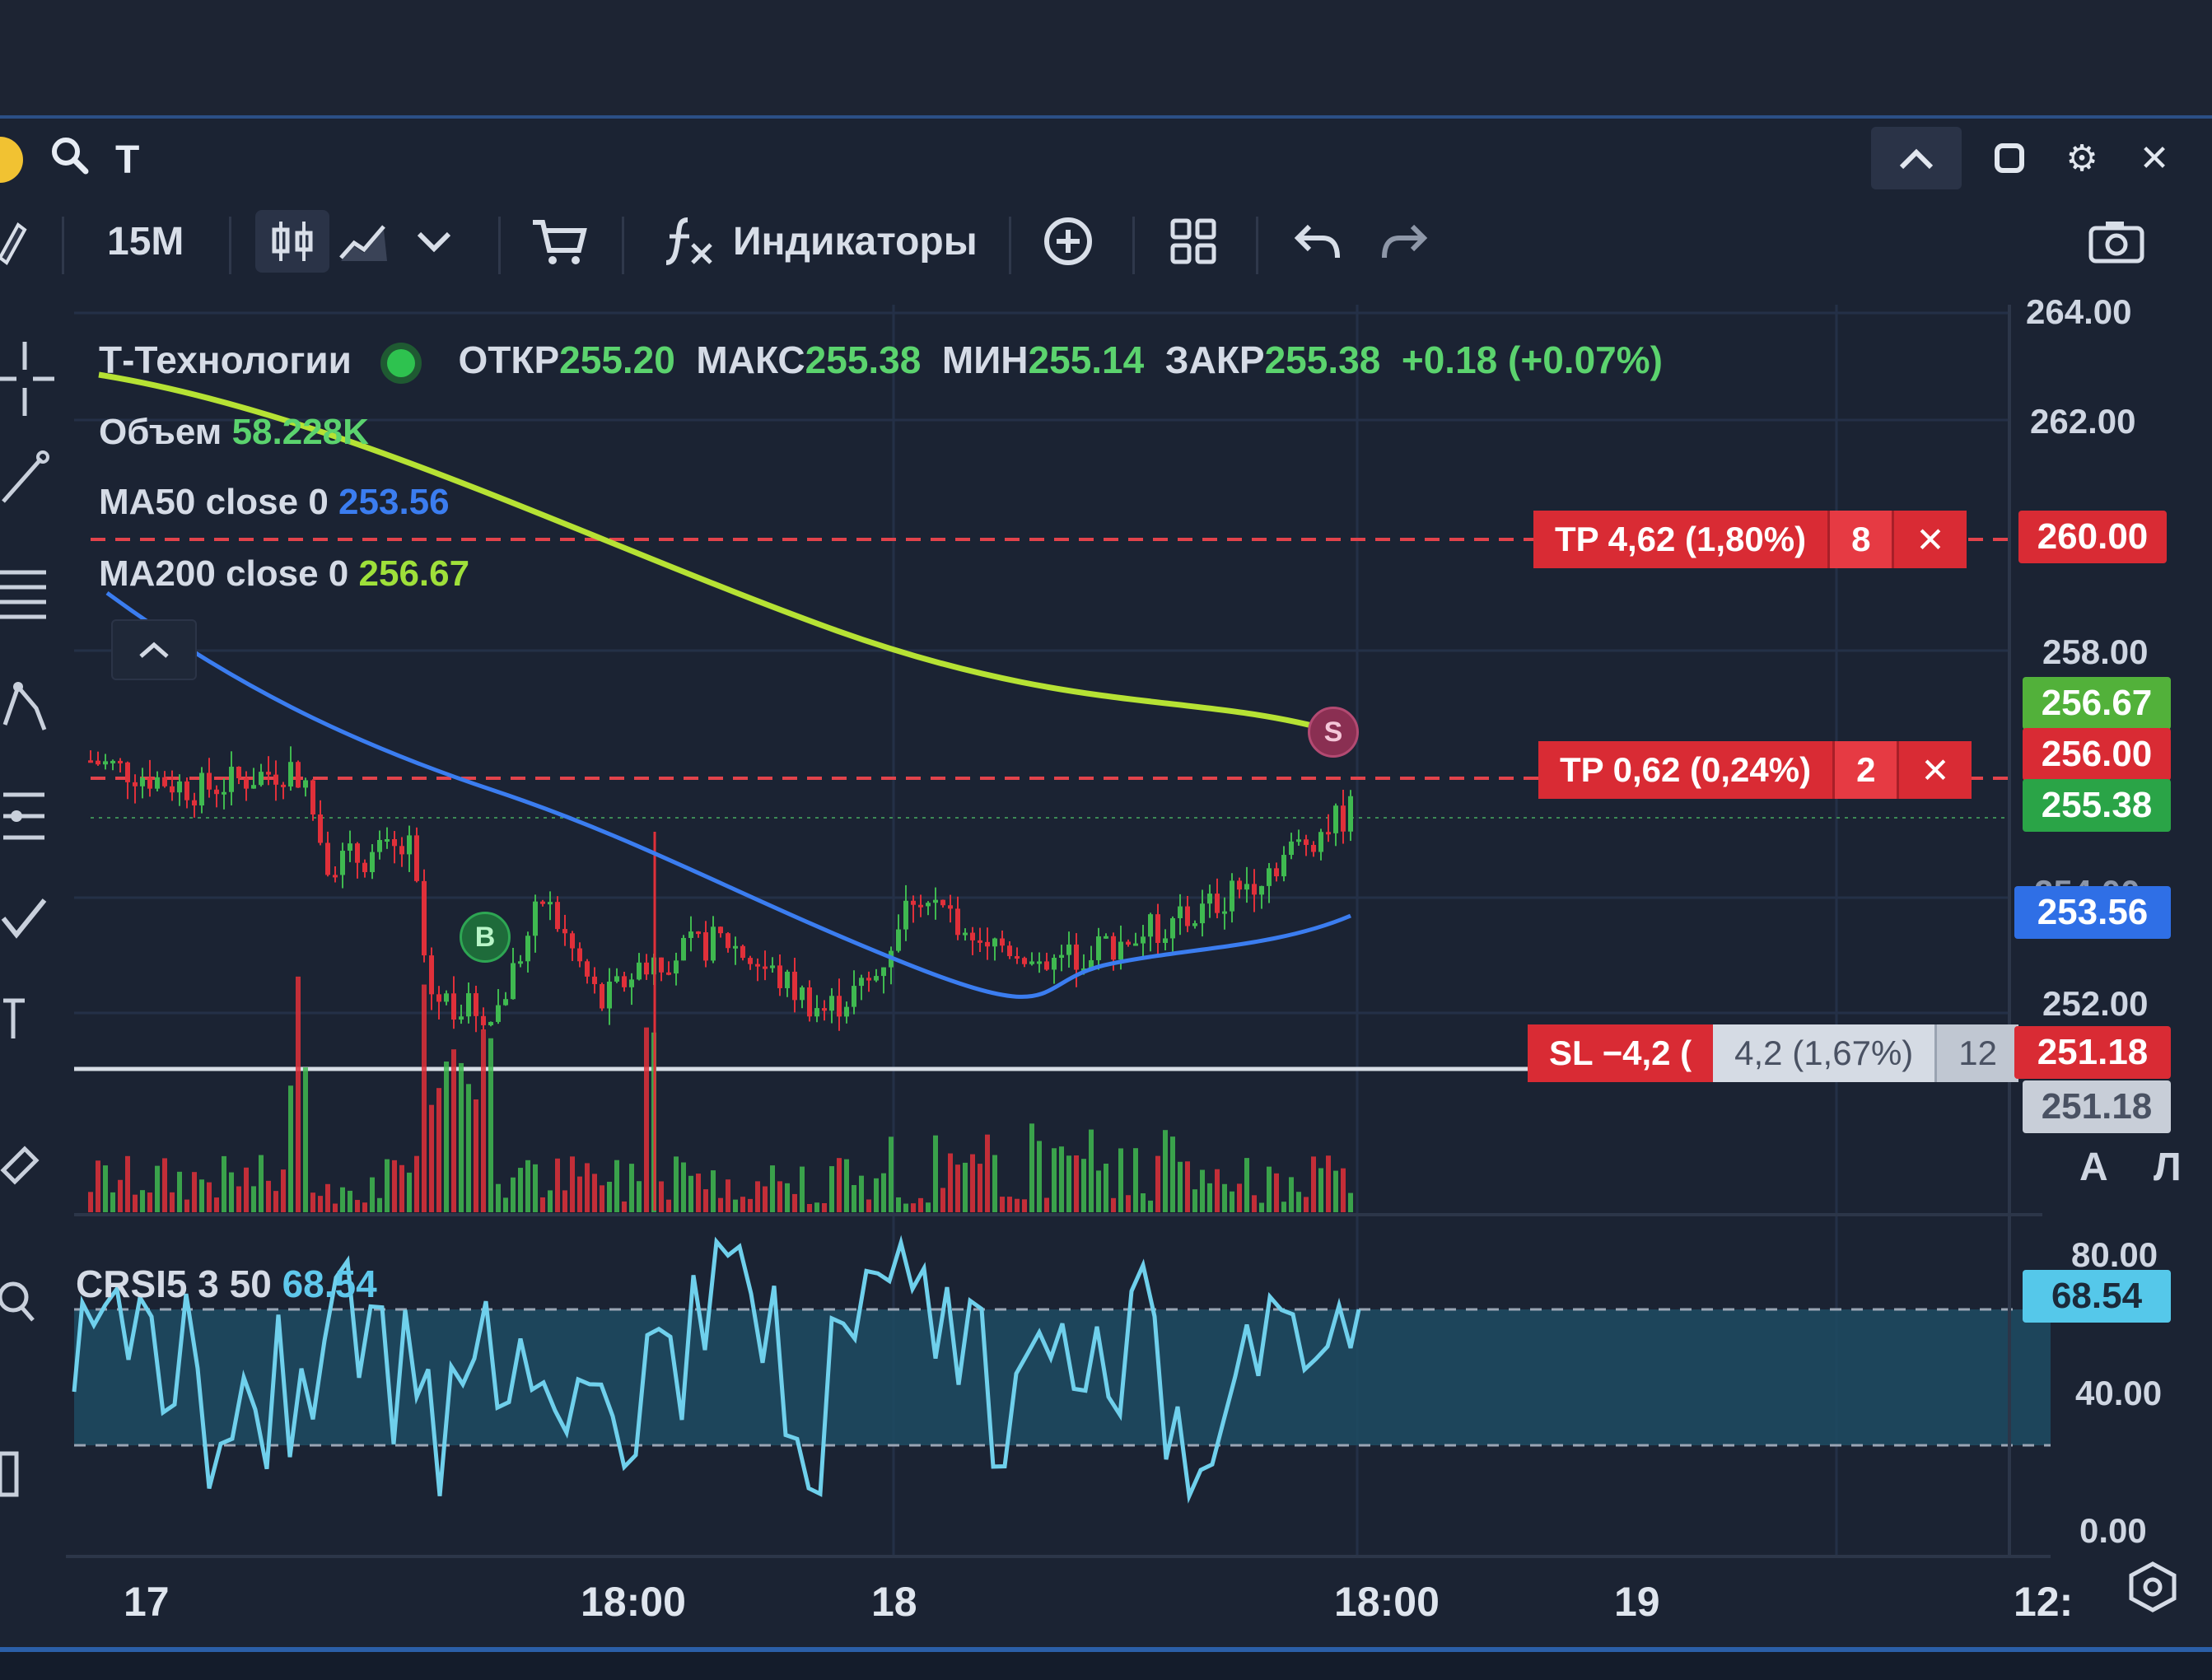 The width and height of the screenshot is (2212, 1680). I want to click on low-value: 255.14, so click(1086, 359).